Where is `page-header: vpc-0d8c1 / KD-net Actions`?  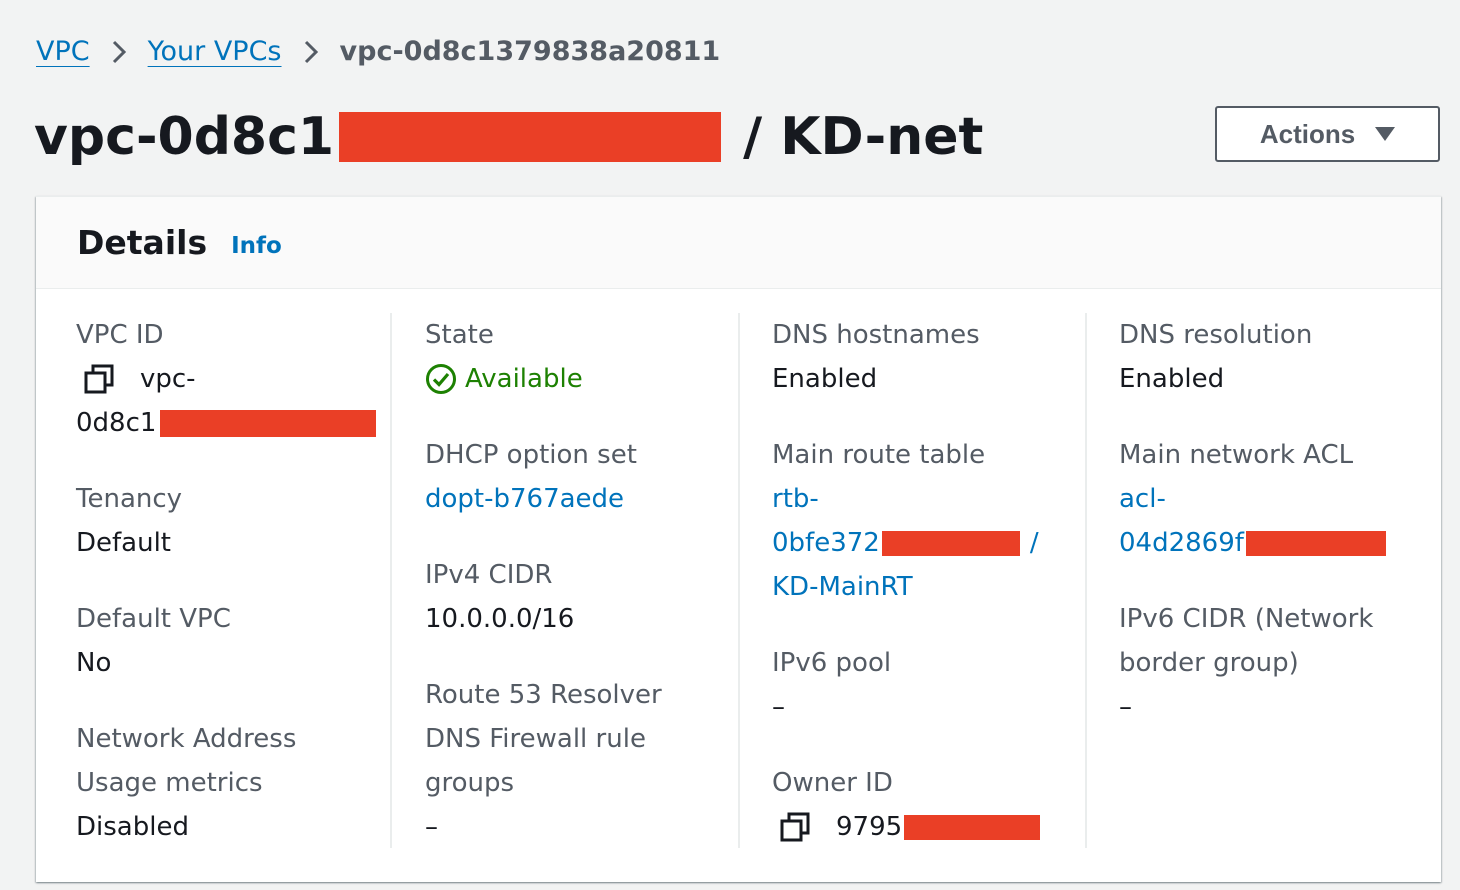
page-header: vpc-0d8c1 / KD-net Actions is located at coordinates (737, 137).